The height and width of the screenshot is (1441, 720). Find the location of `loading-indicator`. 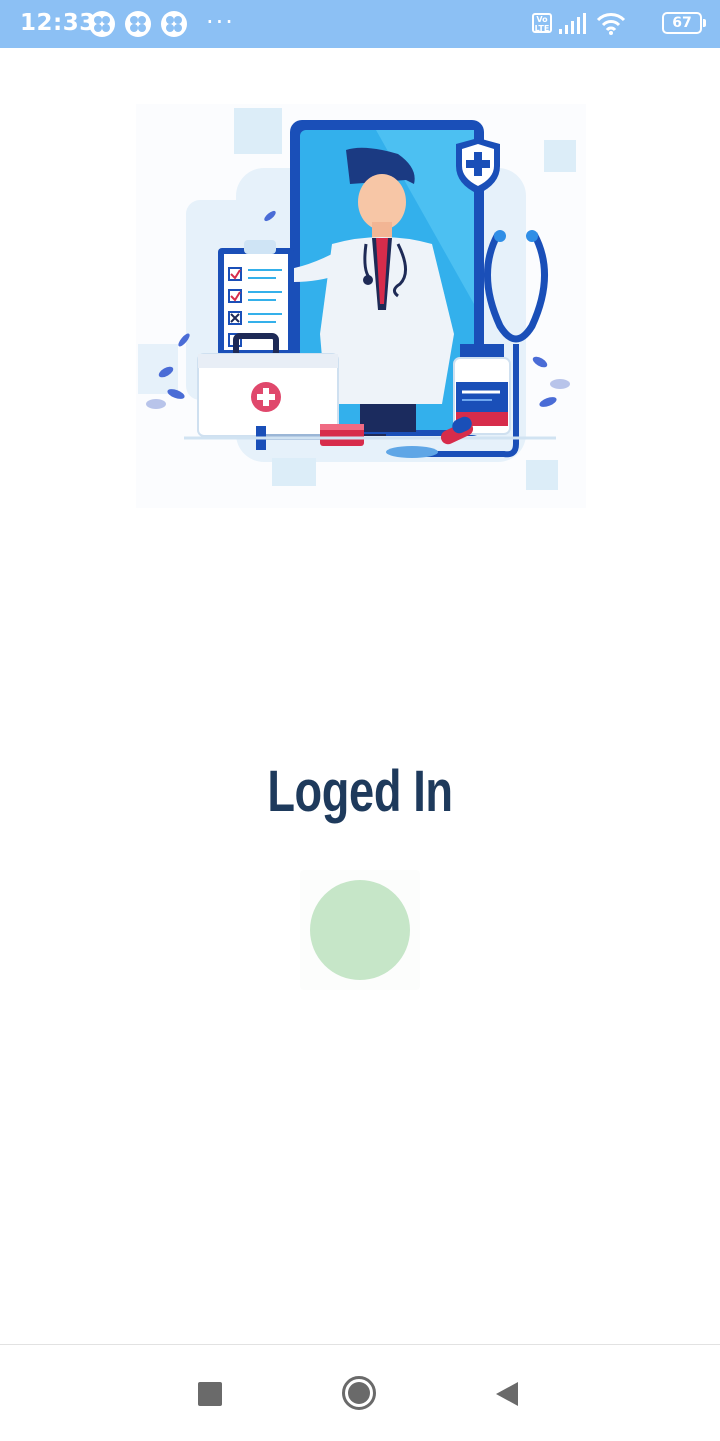

loading-indicator is located at coordinates (360, 930).